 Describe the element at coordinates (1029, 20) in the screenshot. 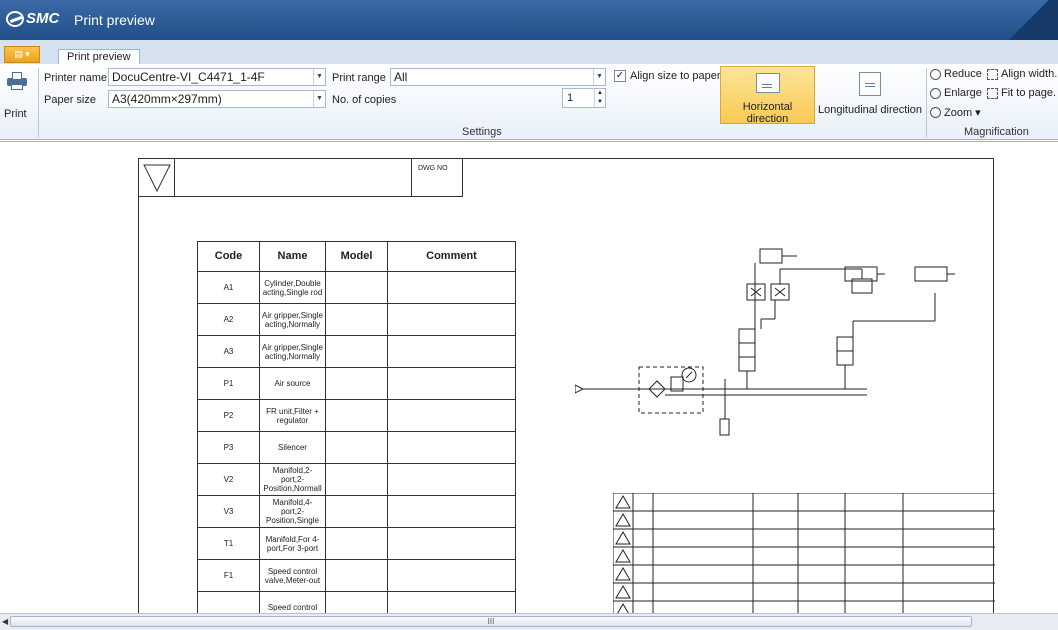

I see `title-corner-decoration` at that location.